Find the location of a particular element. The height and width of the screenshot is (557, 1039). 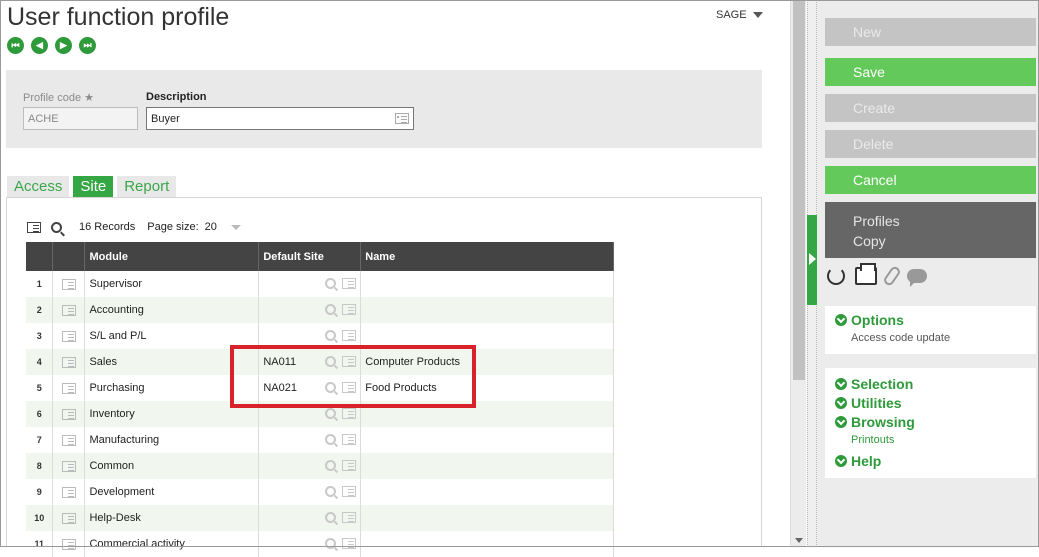

tools-row is located at coordinates (877, 275).